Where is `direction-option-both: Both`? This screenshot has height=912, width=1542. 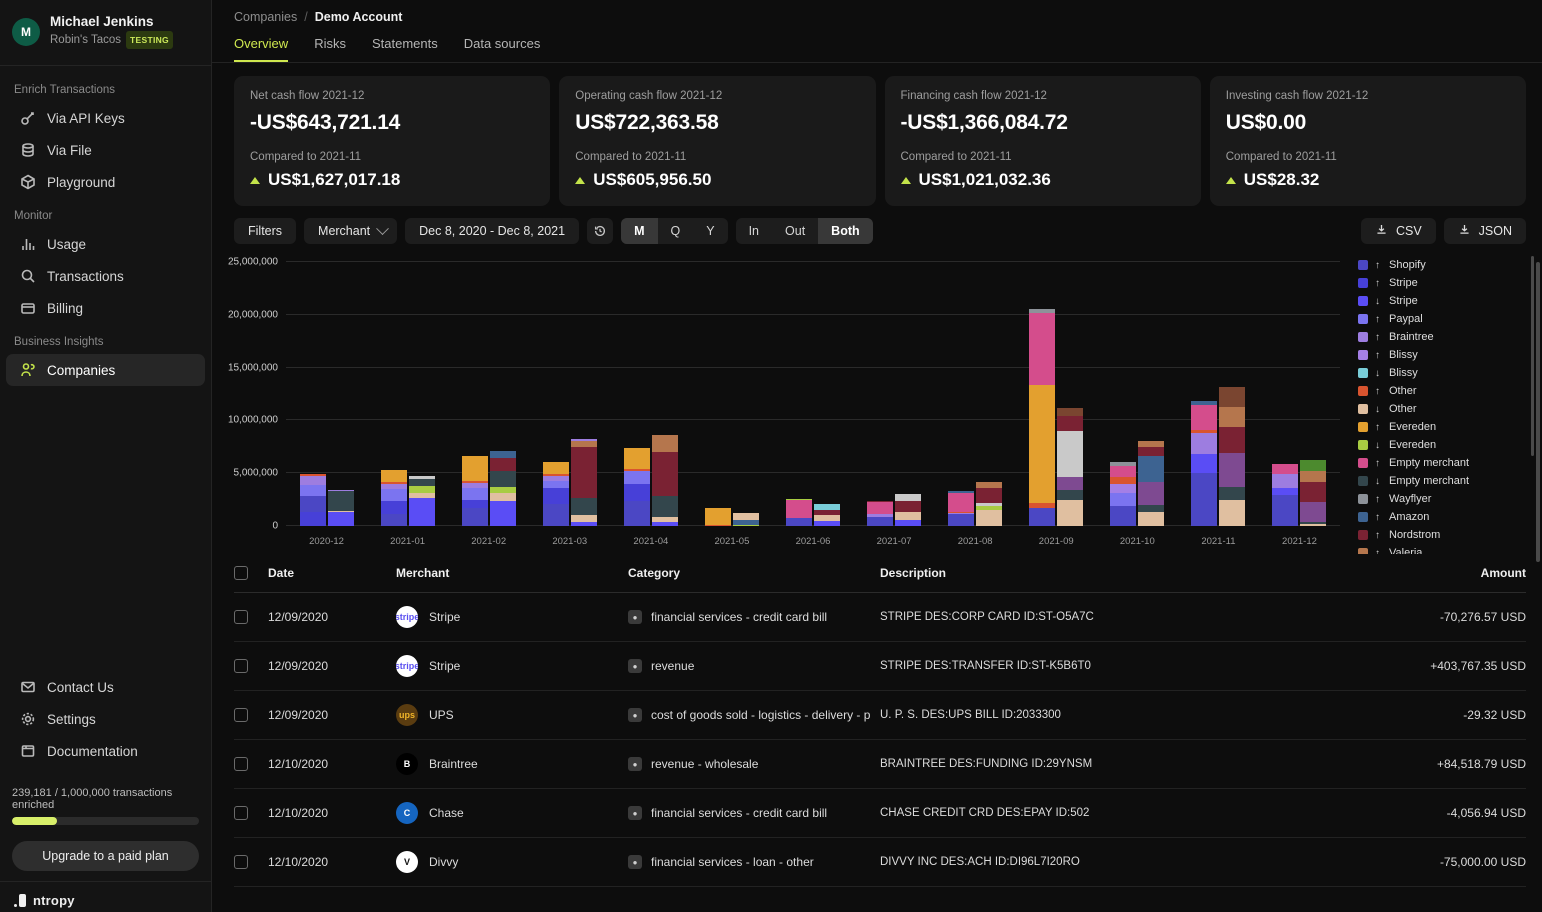
direction-option-both: Both is located at coordinates (845, 231).